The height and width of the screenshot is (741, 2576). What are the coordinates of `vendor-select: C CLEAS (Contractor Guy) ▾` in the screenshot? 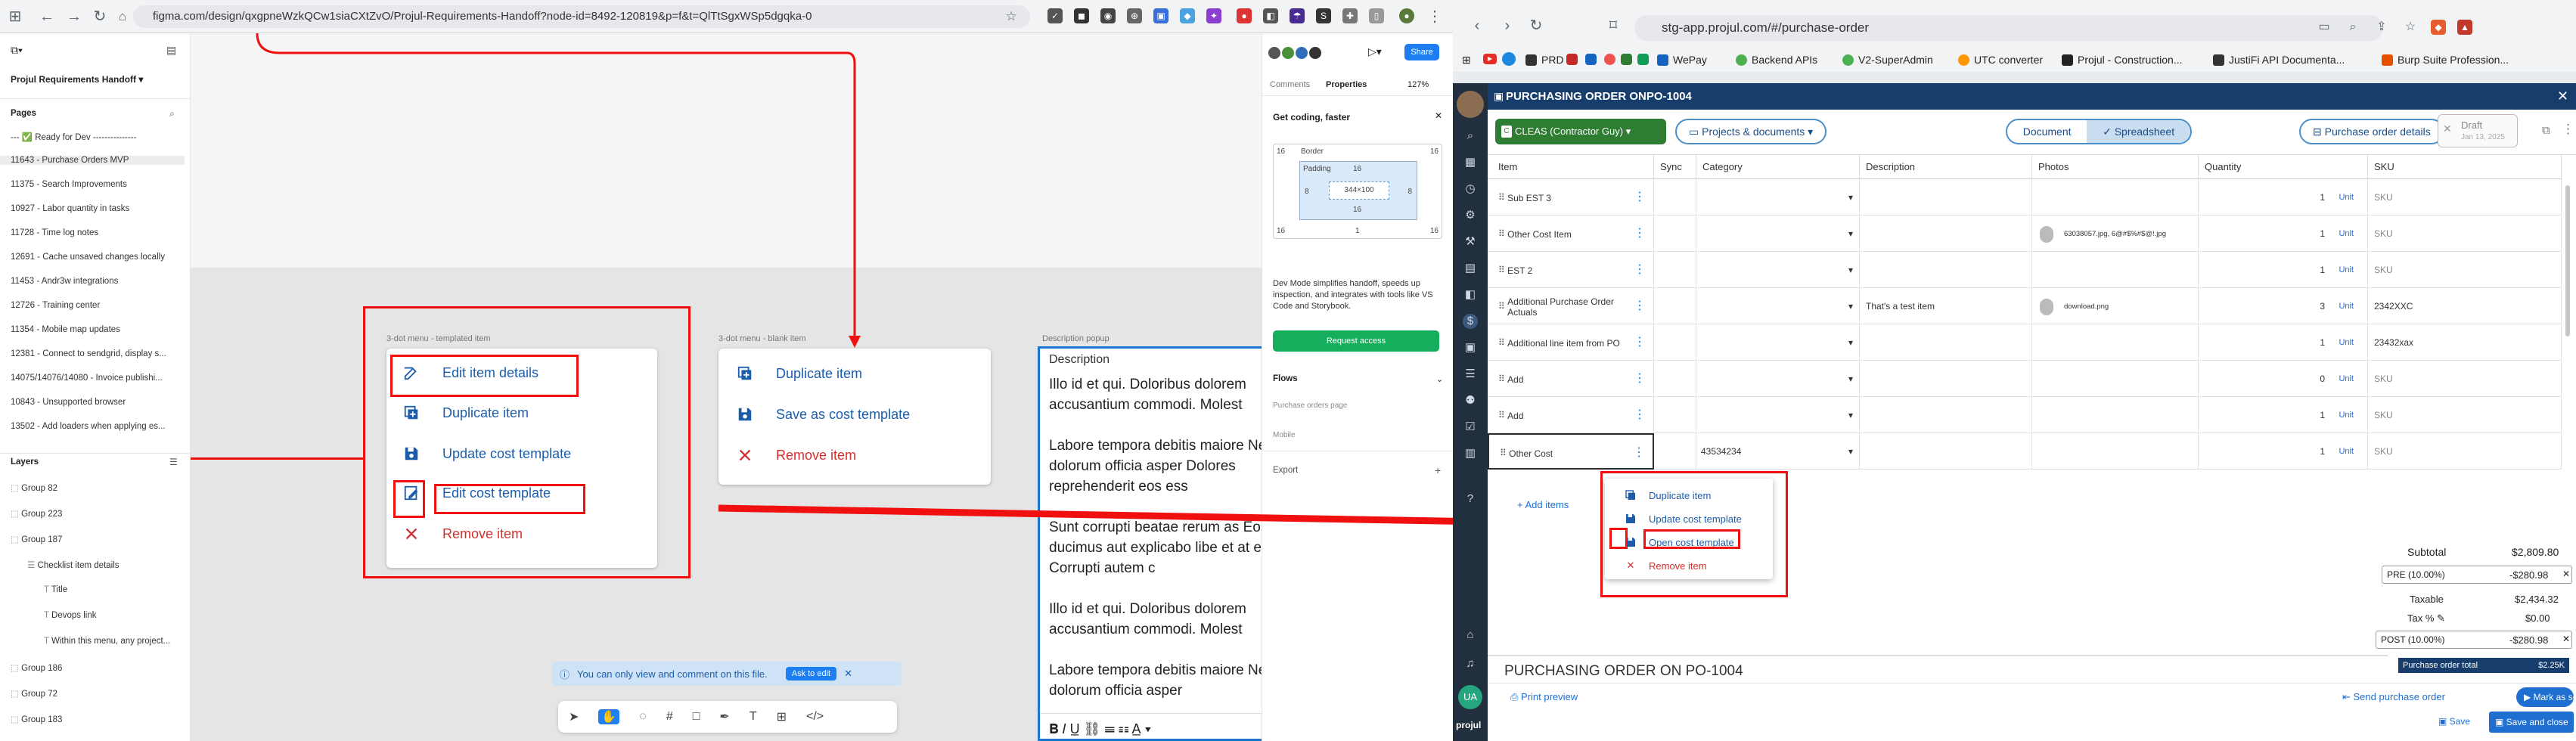 It's located at (1580, 131).